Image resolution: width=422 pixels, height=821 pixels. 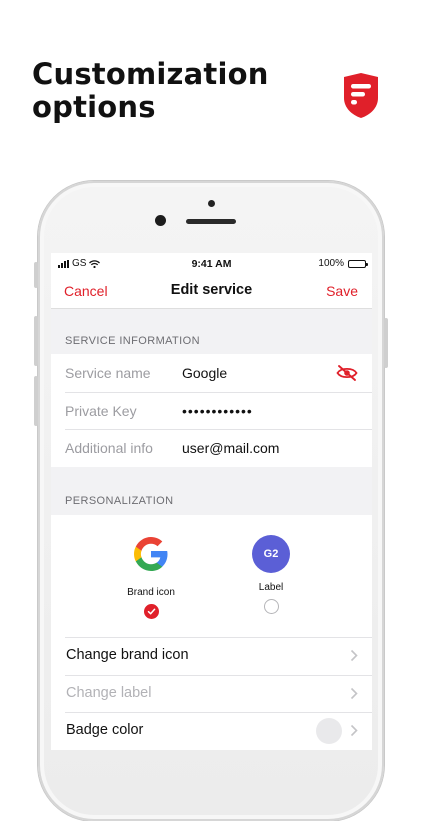 I want to click on additional-info-row: Additional info user@mail.com, so click(x=211, y=448).